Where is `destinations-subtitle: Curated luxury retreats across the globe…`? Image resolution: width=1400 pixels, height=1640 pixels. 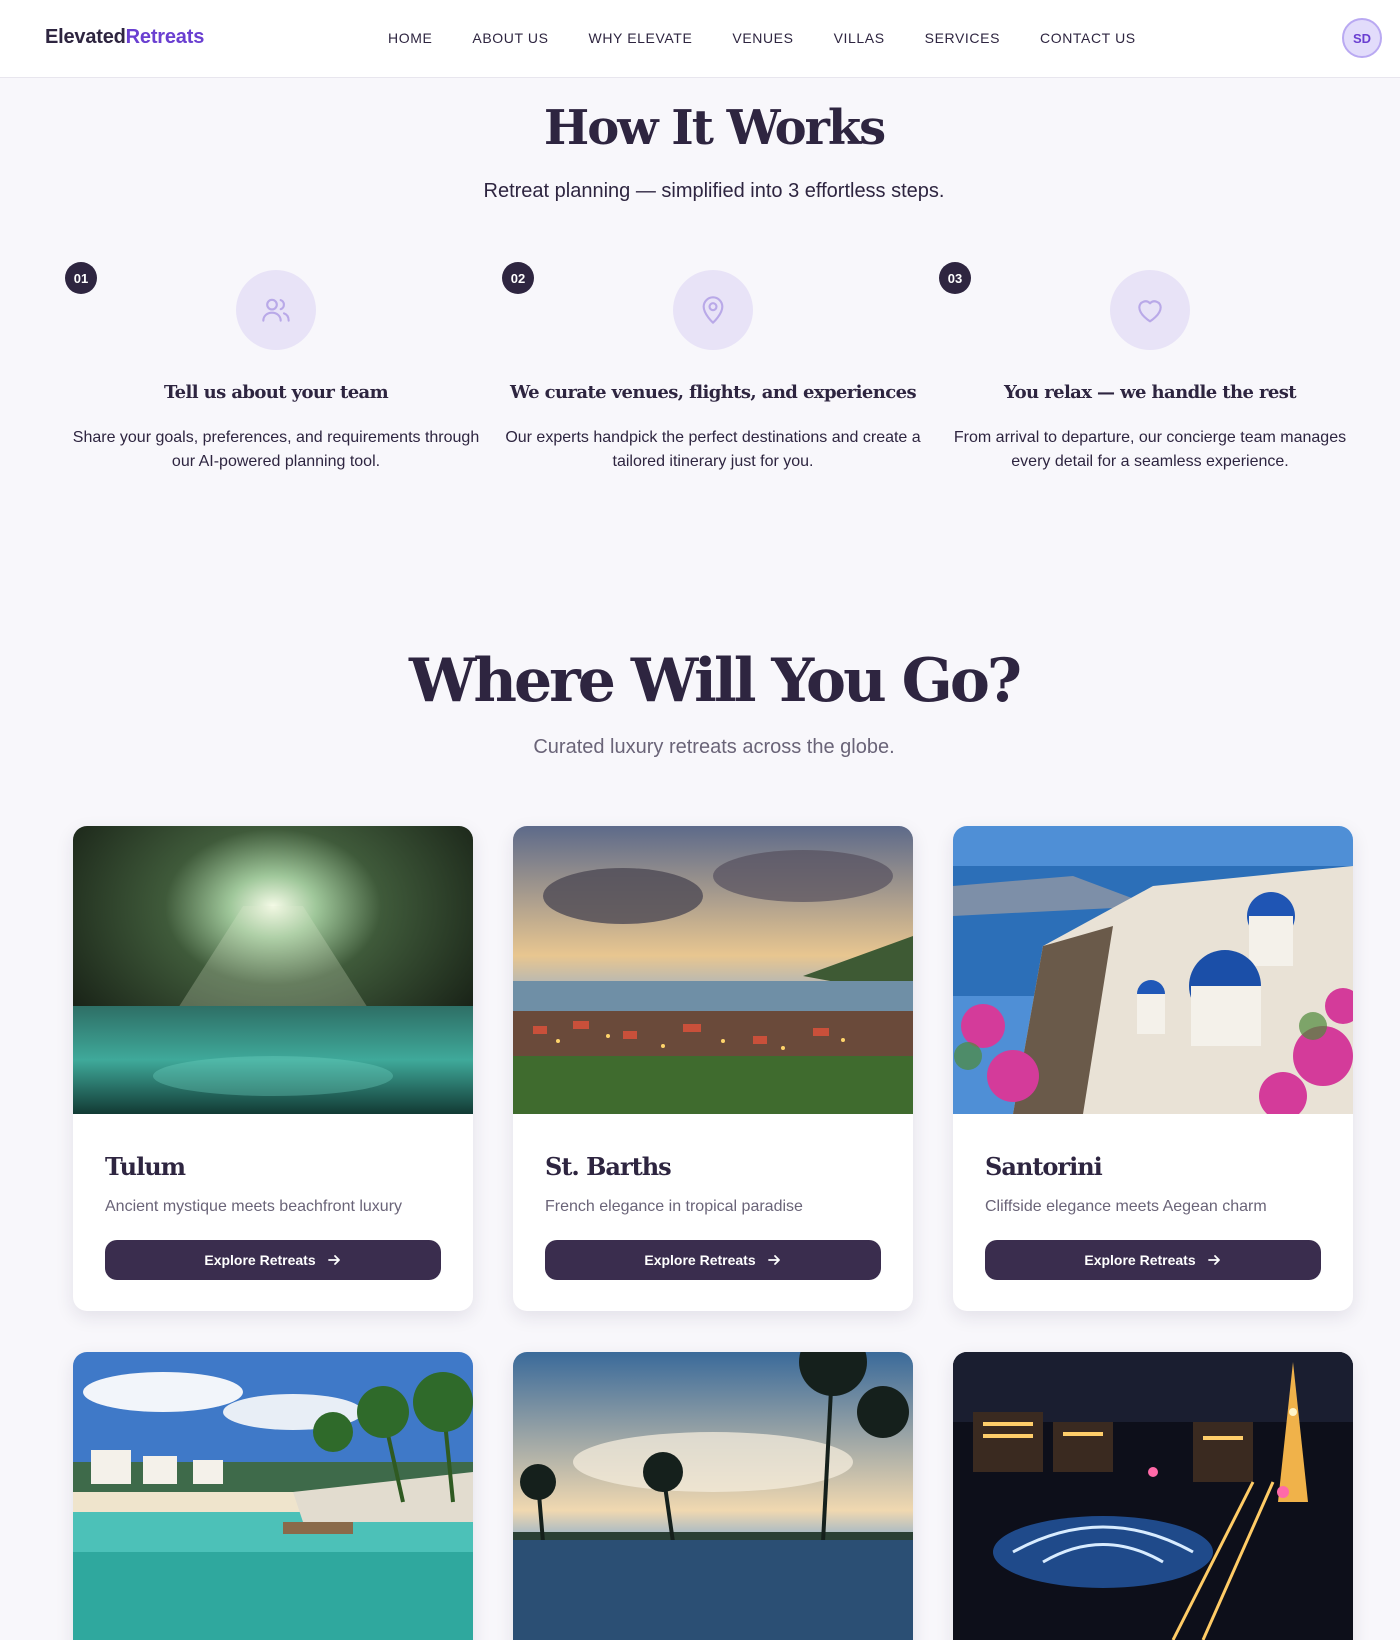
destinations-subtitle: Curated luxury retreats across the globe… is located at coordinates (714, 747).